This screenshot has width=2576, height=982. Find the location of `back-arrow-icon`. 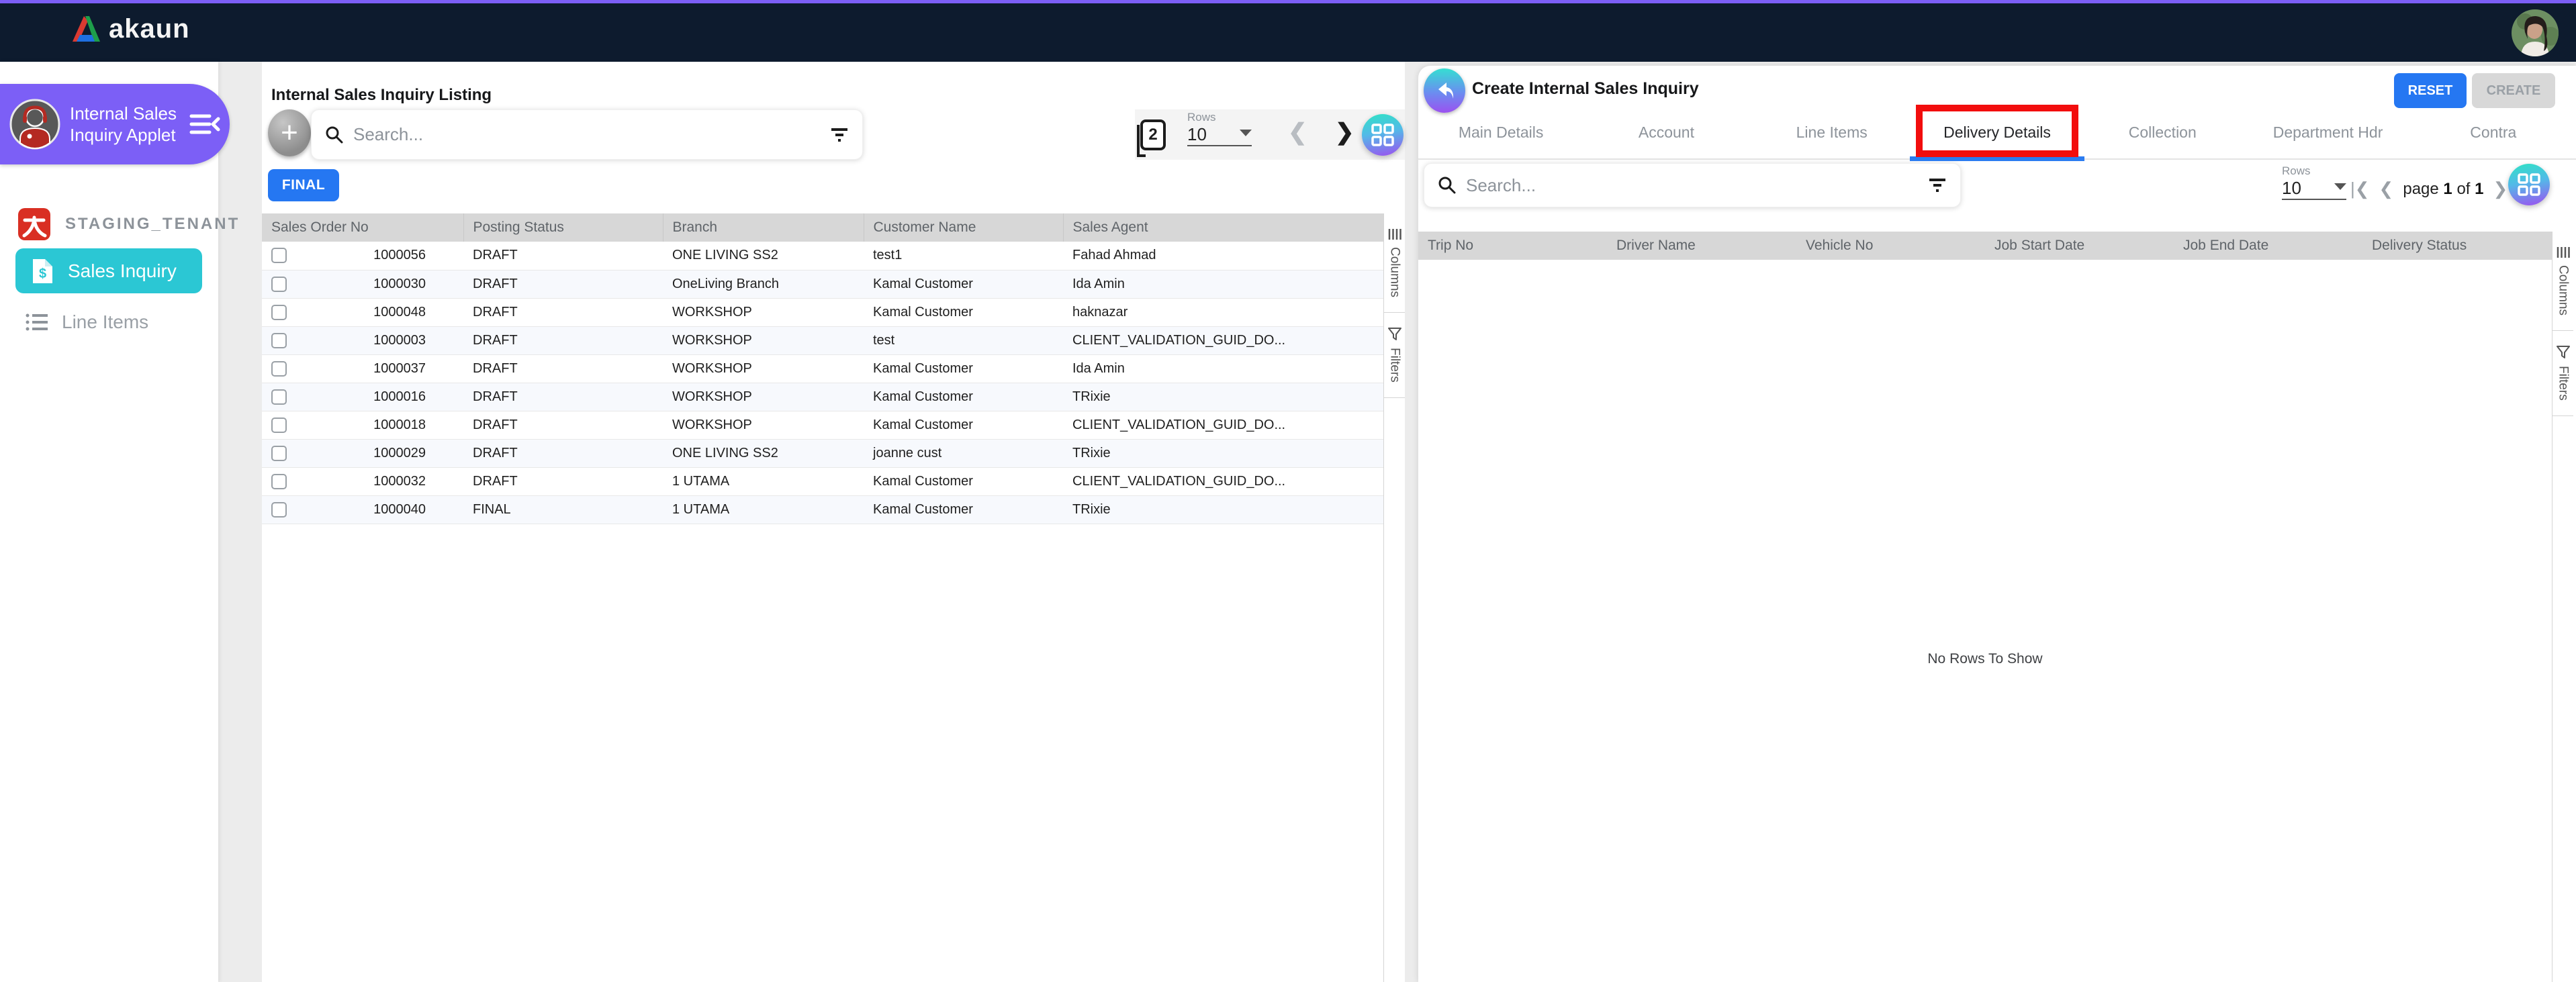

back-arrow-icon is located at coordinates (1444, 90).